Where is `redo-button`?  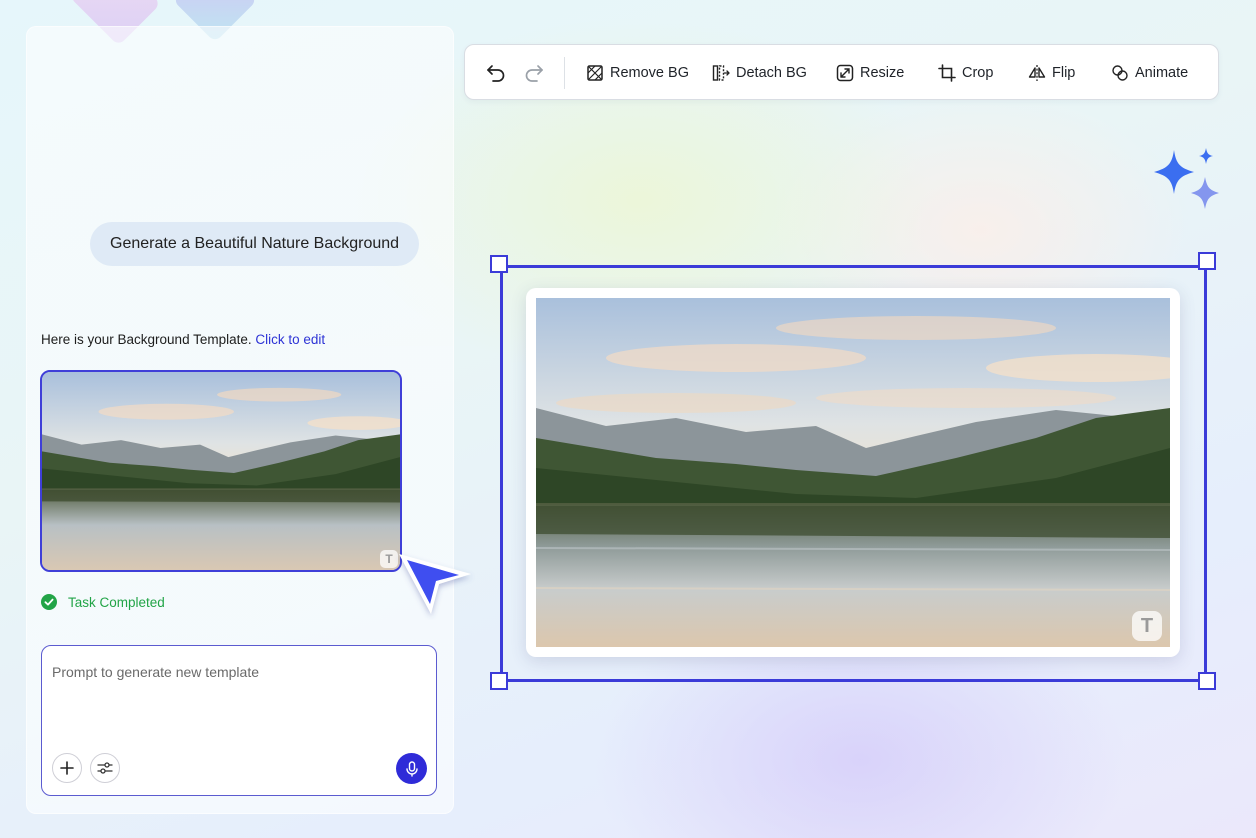
redo-button is located at coordinates (534, 73).